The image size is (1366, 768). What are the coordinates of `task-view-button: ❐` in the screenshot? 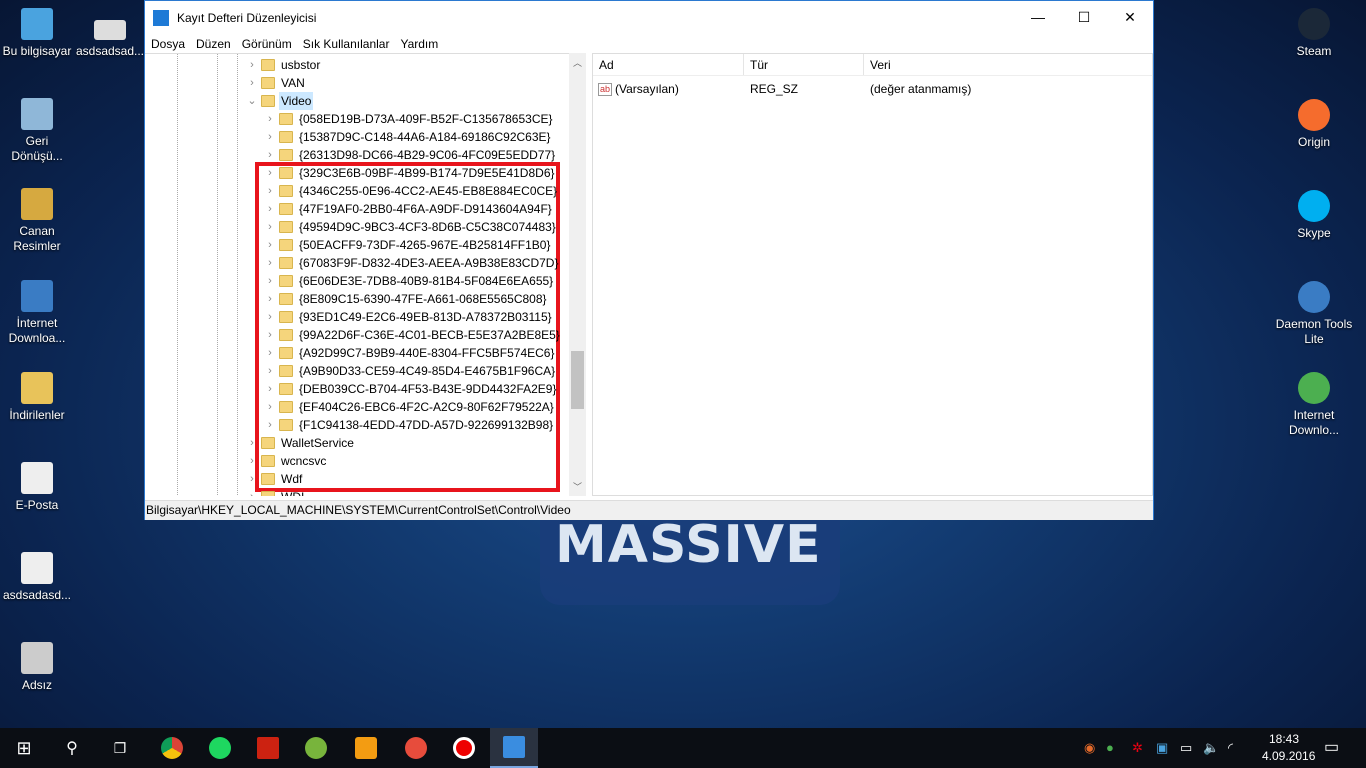 It's located at (120, 748).